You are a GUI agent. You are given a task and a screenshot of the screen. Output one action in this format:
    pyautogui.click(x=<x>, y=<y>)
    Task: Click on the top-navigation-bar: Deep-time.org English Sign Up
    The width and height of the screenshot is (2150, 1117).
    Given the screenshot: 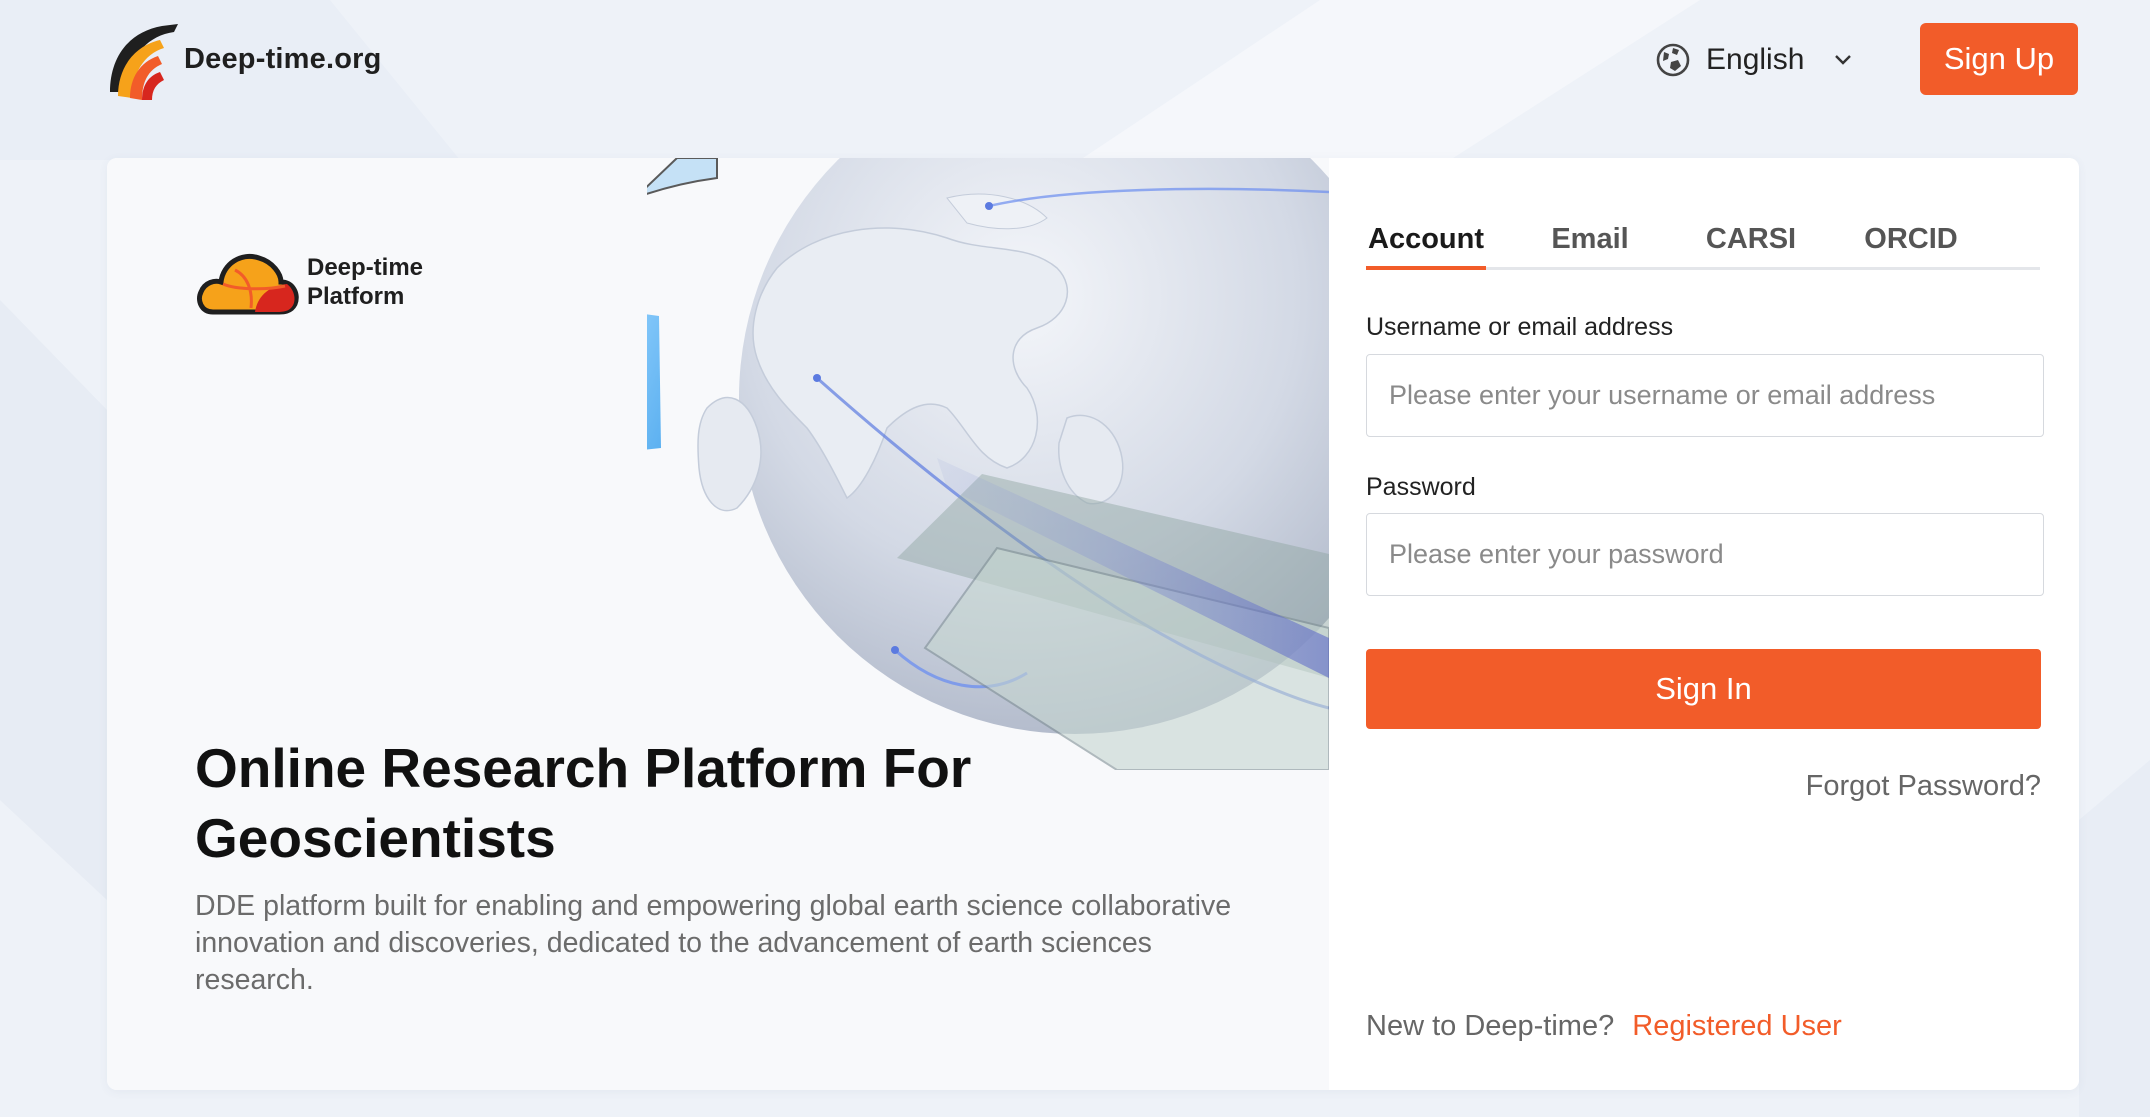 What is the action you would take?
    pyautogui.click(x=1075, y=60)
    